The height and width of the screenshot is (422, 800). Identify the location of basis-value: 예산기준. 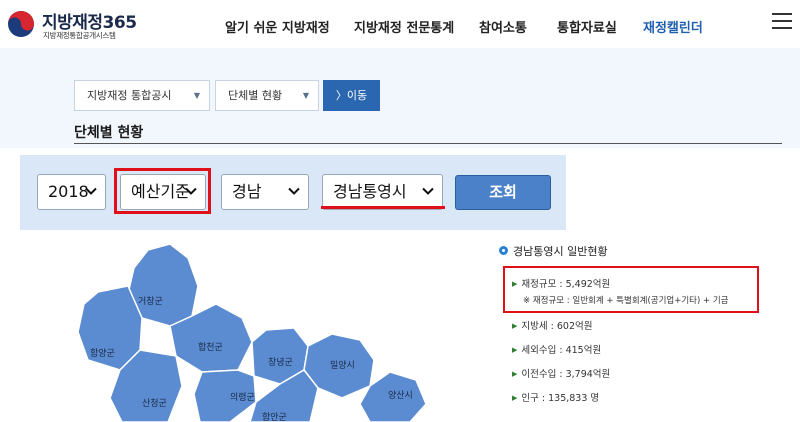
(160, 191).